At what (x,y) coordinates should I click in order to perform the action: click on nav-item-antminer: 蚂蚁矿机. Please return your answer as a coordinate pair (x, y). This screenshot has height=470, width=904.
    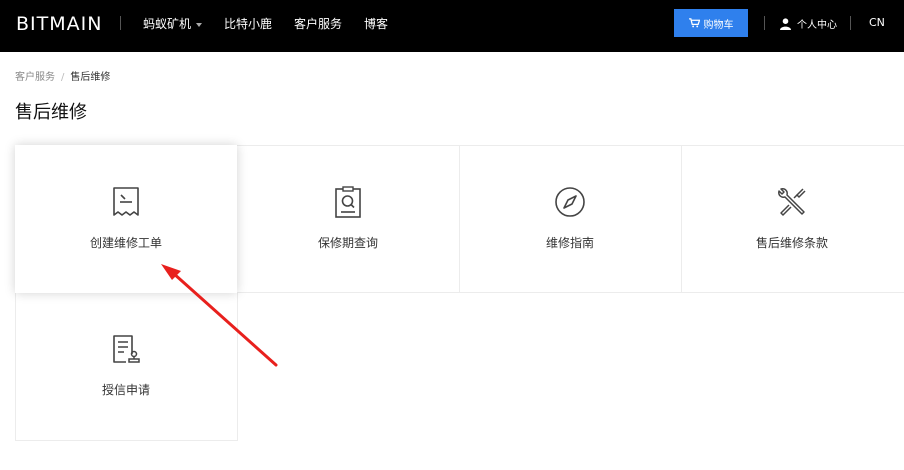
    Looking at the image, I should click on (173, 23).